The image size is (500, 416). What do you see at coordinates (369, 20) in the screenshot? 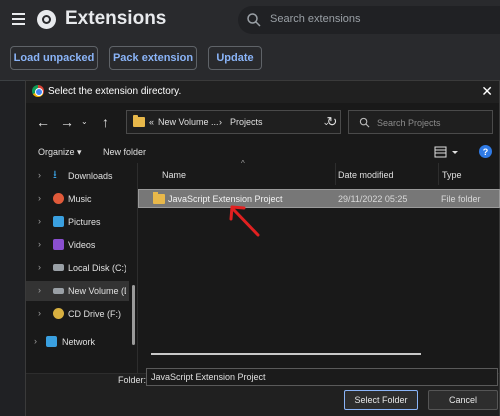
I see `search-extensions-input: Search extensions` at bounding box center [369, 20].